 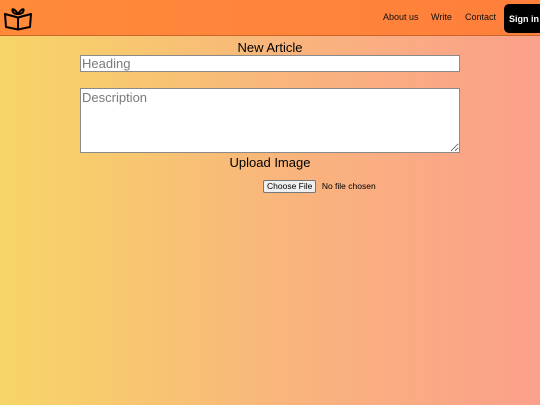 What do you see at coordinates (270, 120) in the screenshot?
I see `description-textarea` at bounding box center [270, 120].